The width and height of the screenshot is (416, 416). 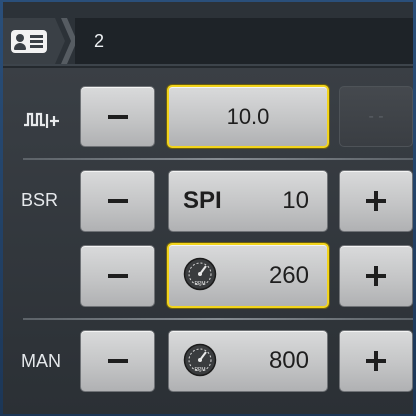 What do you see at coordinates (29, 41) in the screenshot?
I see `id-card-icon` at bounding box center [29, 41].